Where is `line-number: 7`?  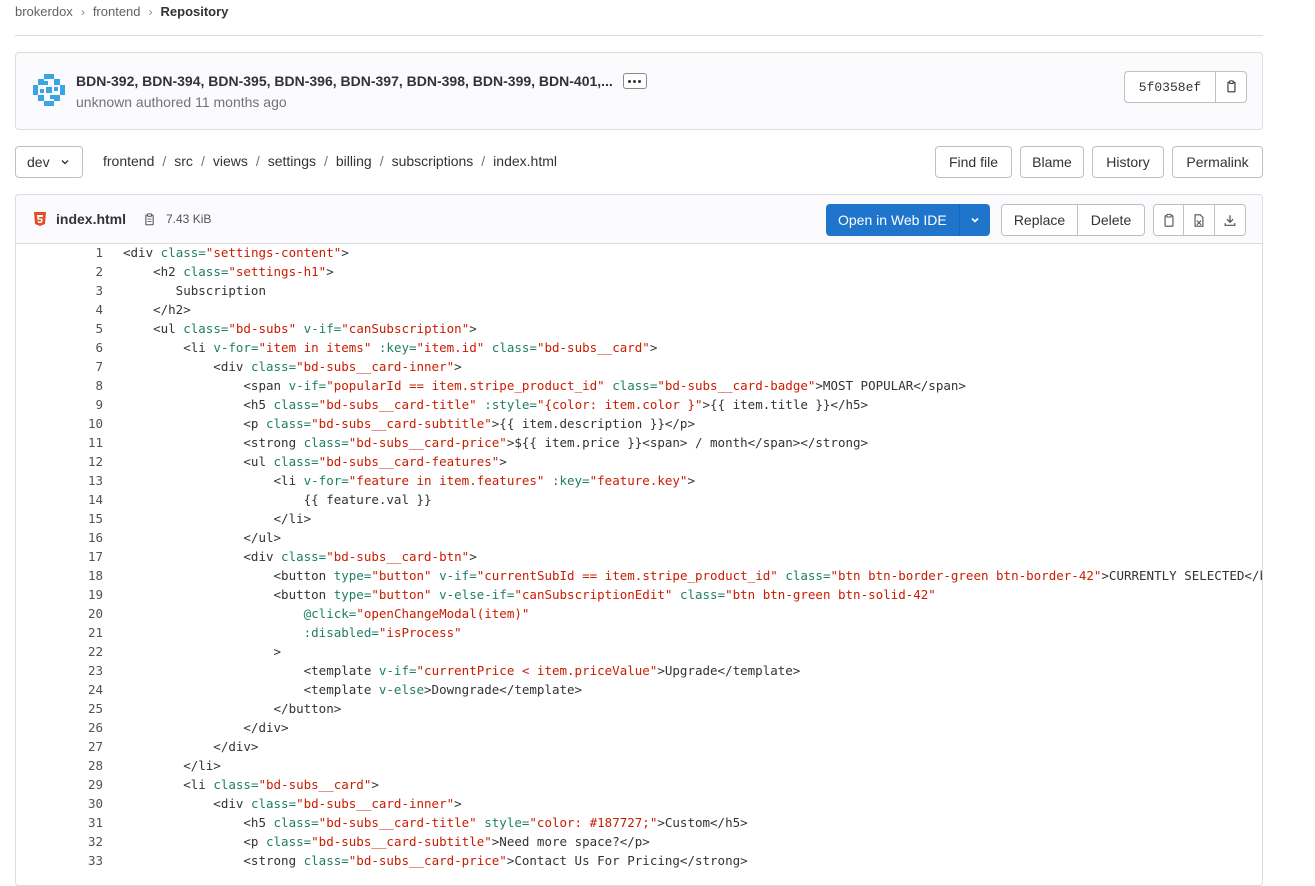
line-number: 7 is located at coordinates (59, 366).